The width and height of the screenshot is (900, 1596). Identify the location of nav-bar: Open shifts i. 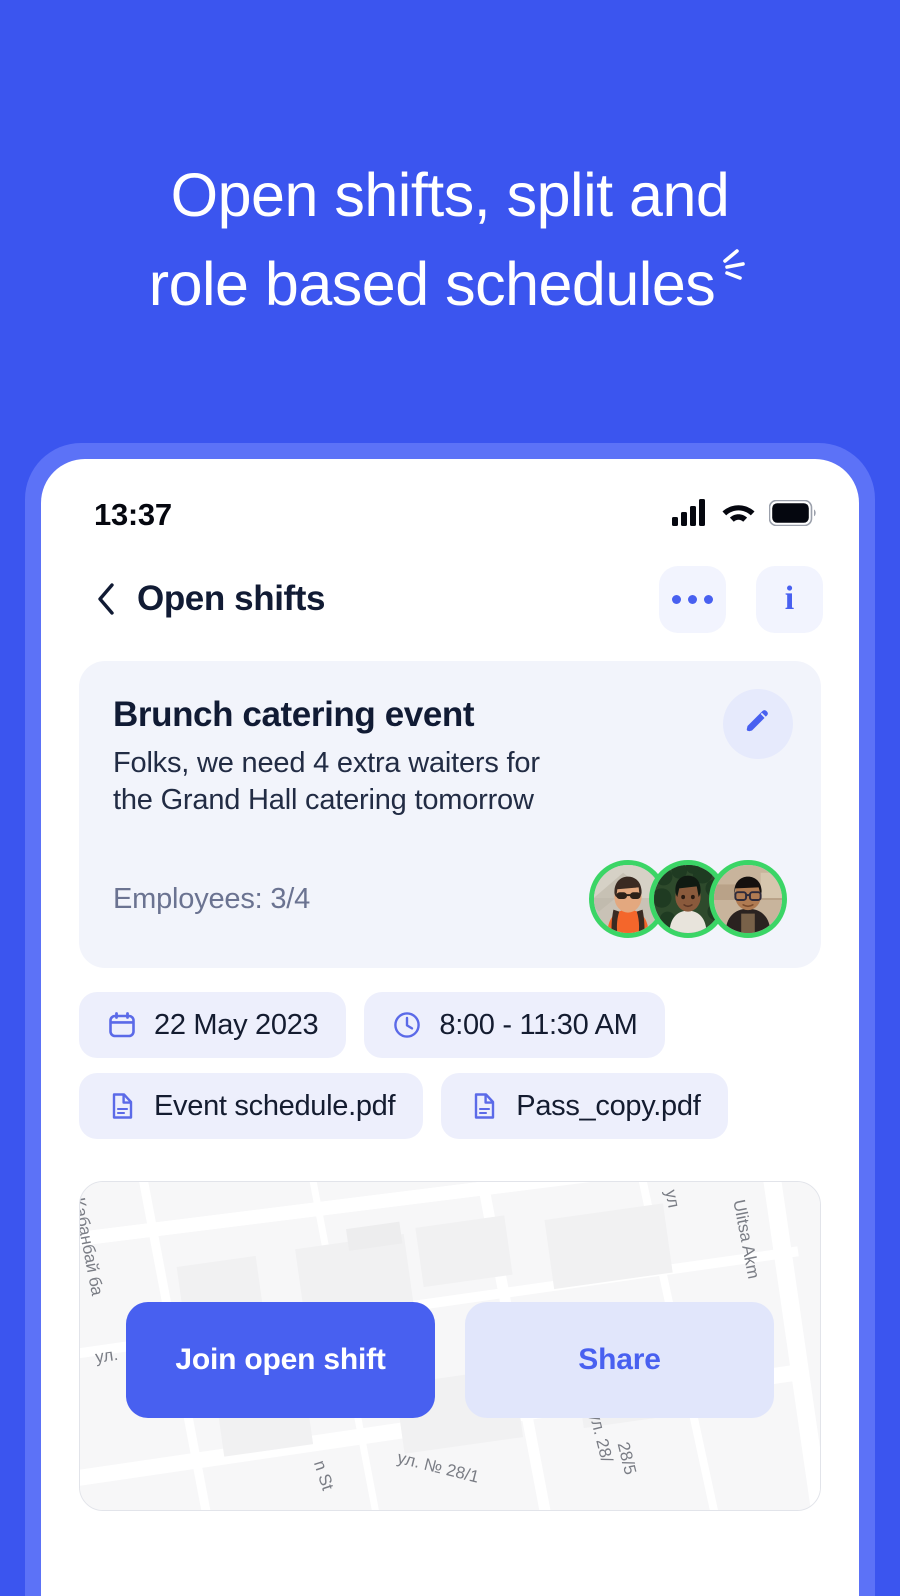
(450, 599).